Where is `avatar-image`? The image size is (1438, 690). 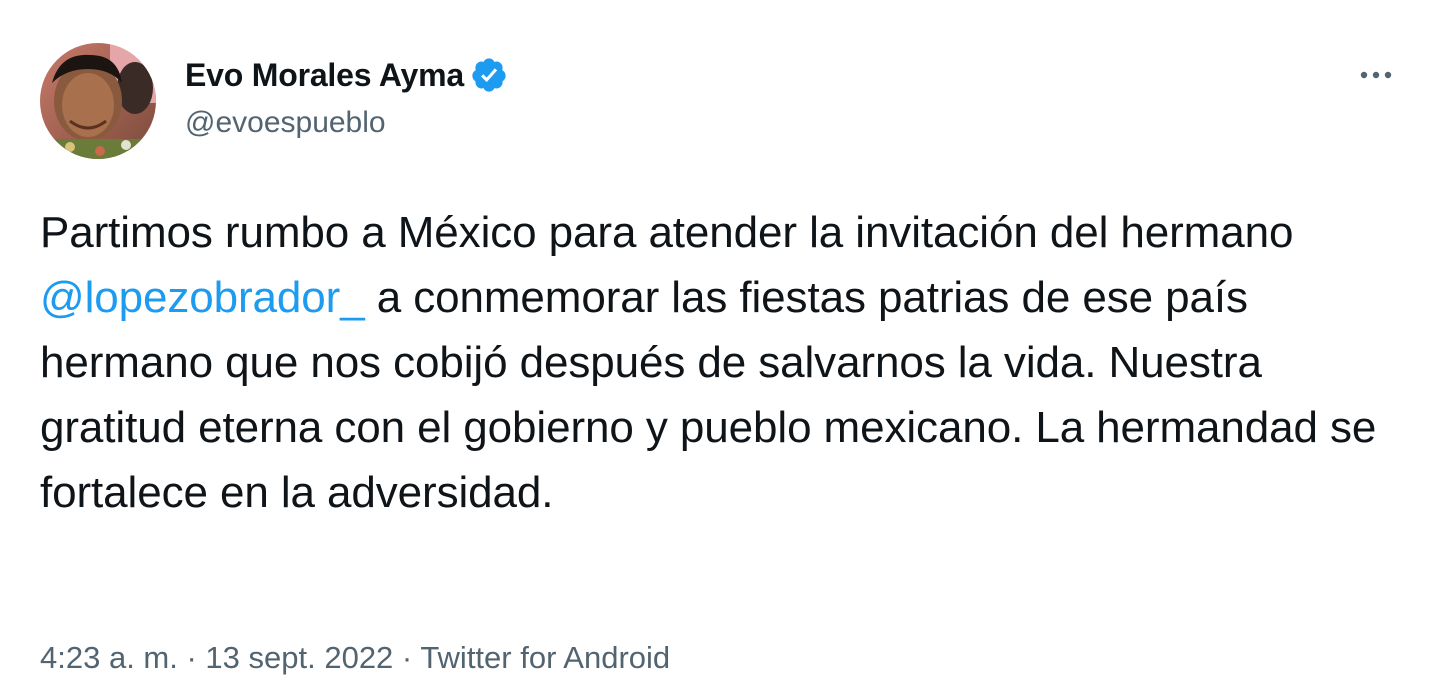
avatar-image is located at coordinates (98, 101).